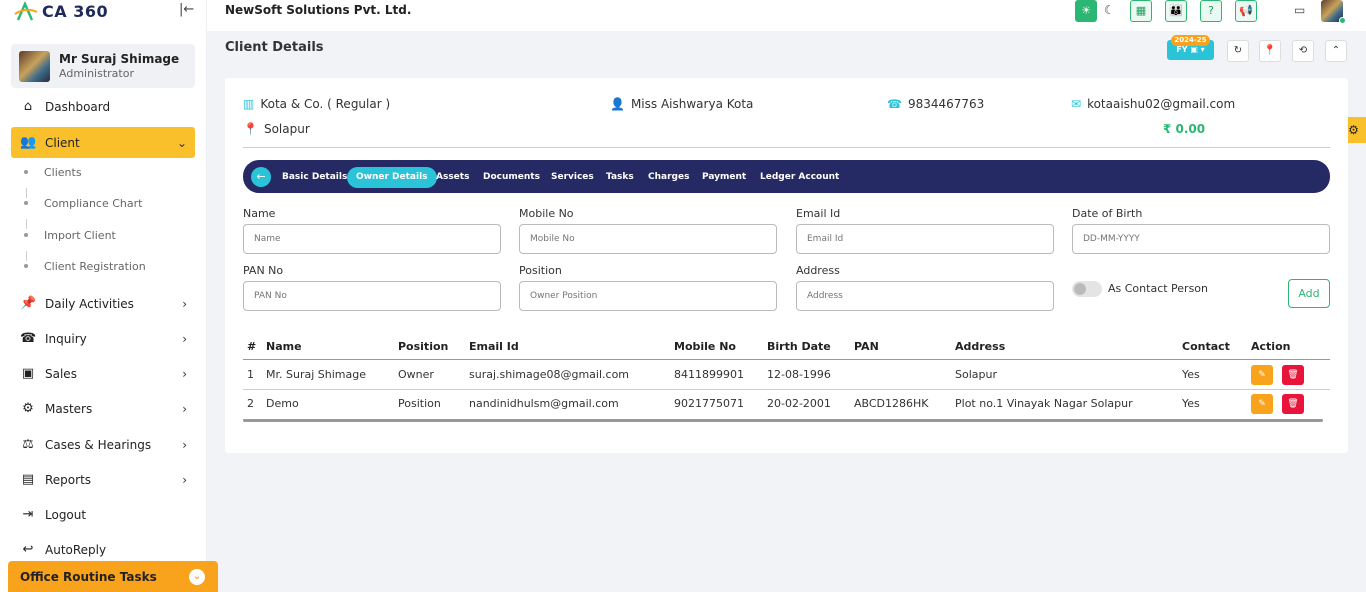 The width and height of the screenshot is (1366, 592). I want to click on sidebar-item-sales: ▣ Sales ›, so click(103, 373).